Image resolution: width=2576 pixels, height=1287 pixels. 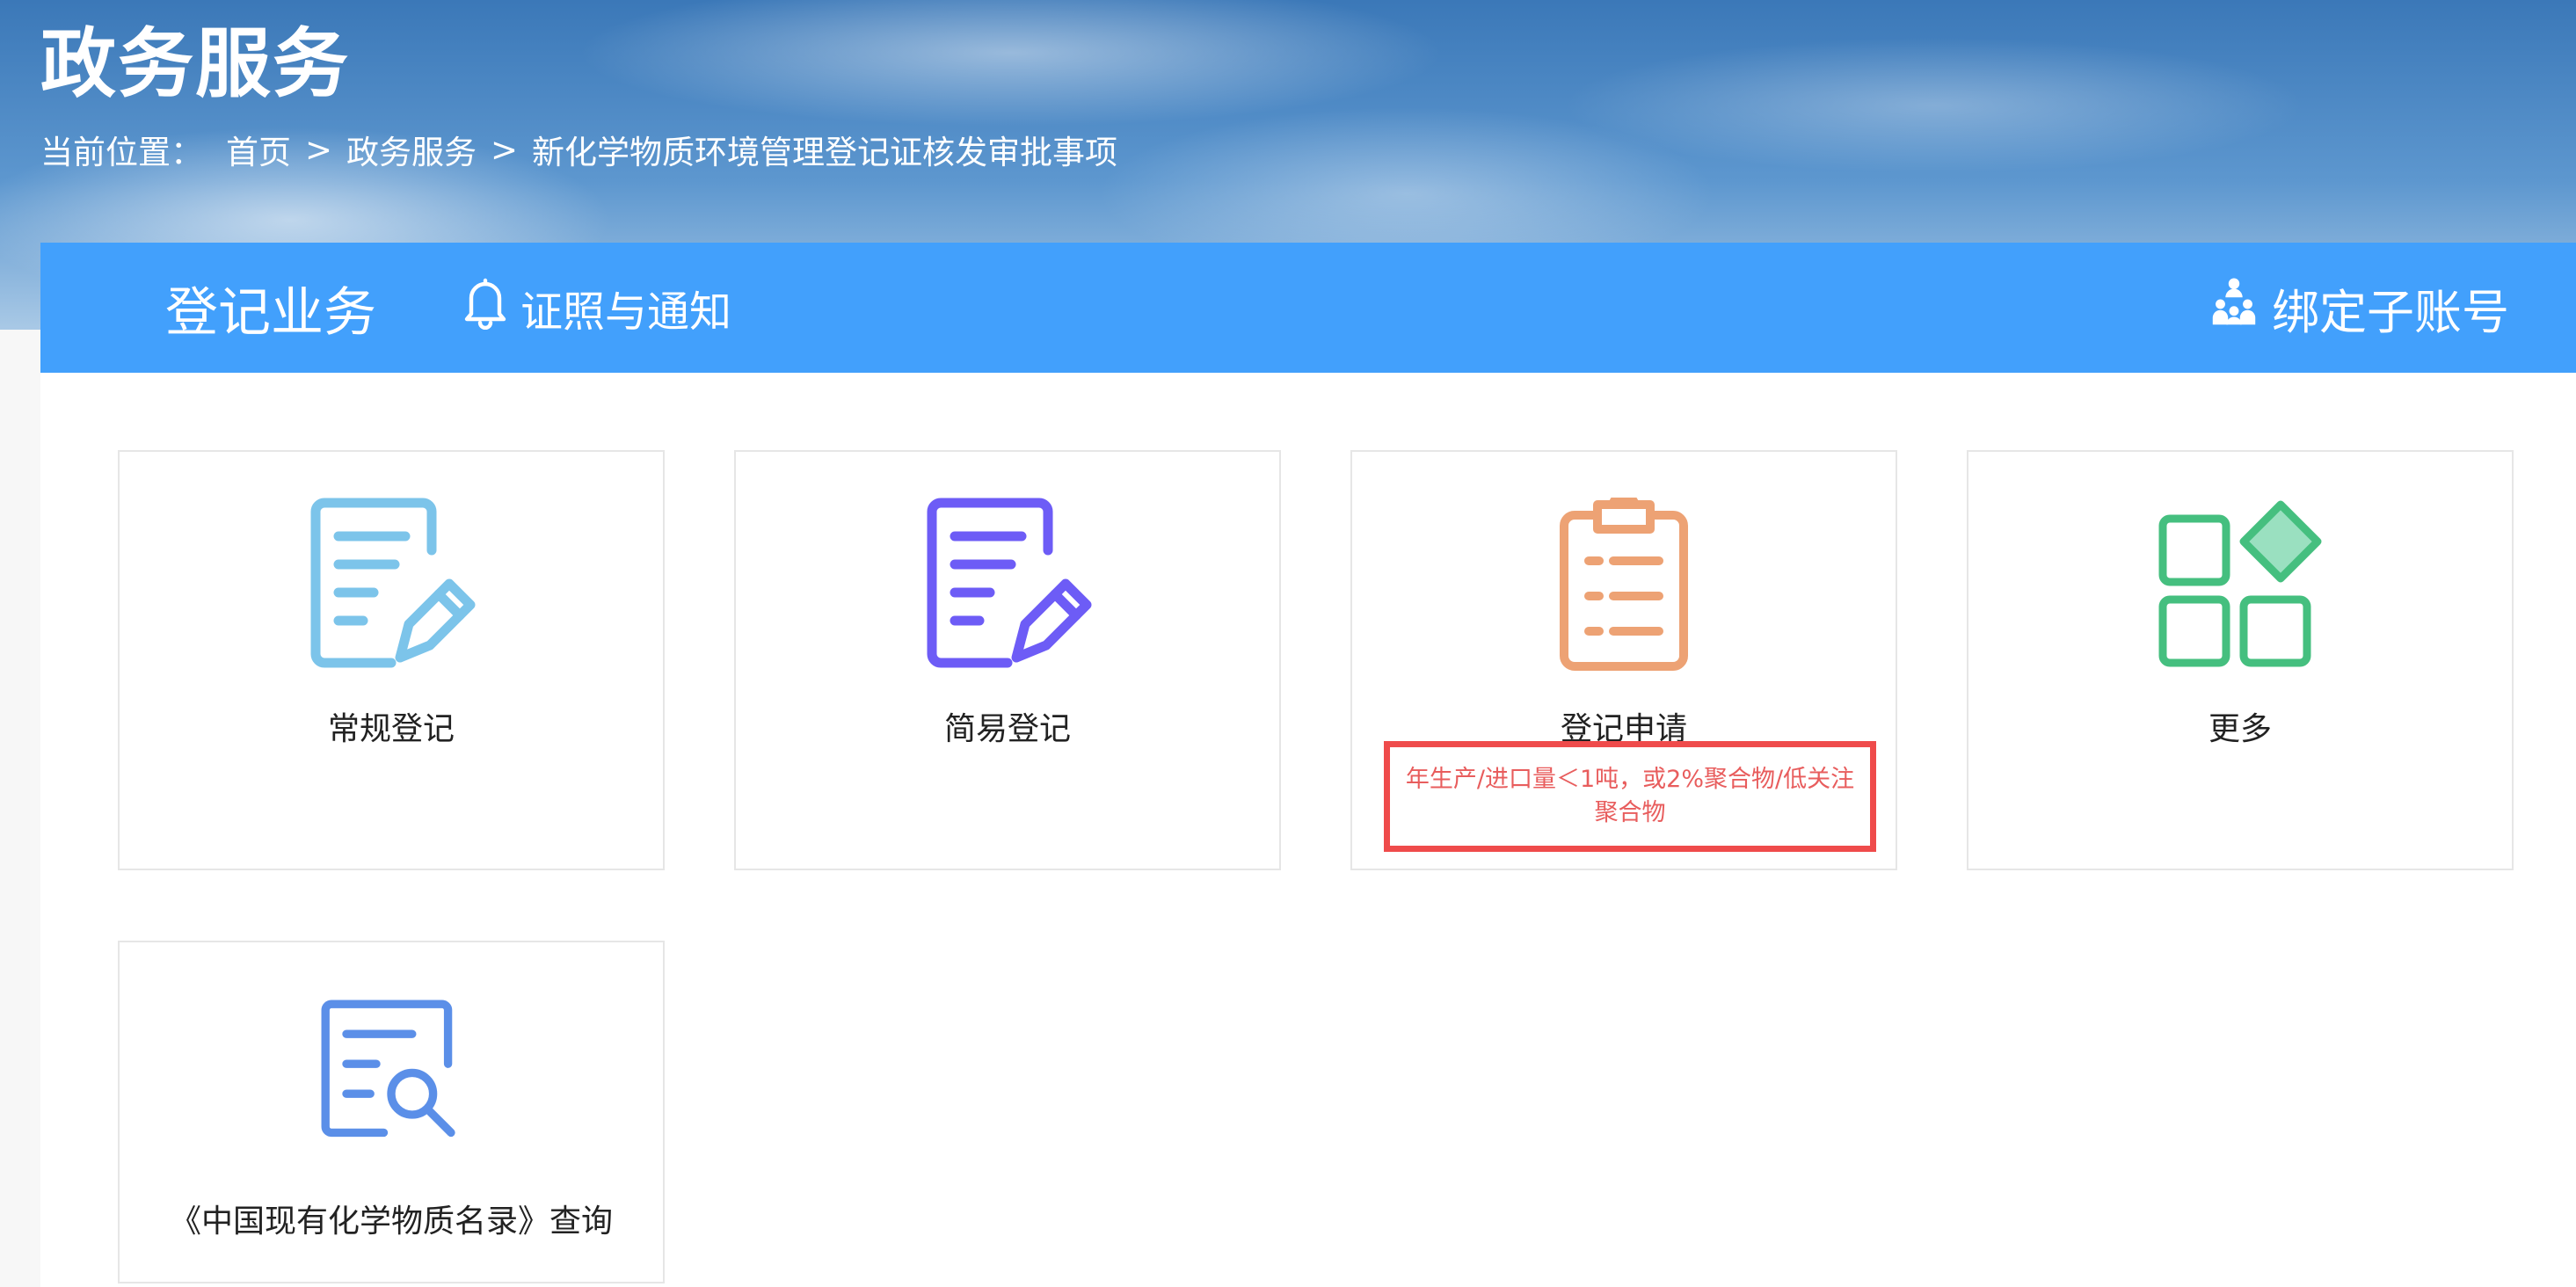 What do you see at coordinates (2239, 308) in the screenshot?
I see `org-chart-icon` at bounding box center [2239, 308].